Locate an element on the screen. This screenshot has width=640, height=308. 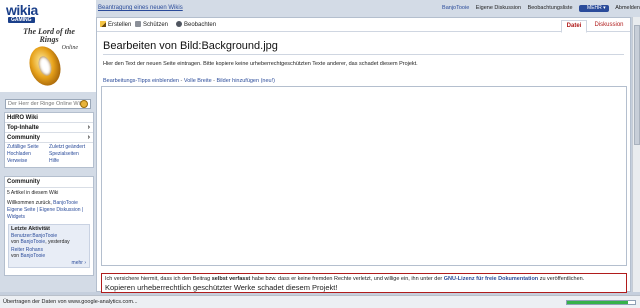
link-recent-changes: Zuletzt geändert is located at coordinates (71, 147).